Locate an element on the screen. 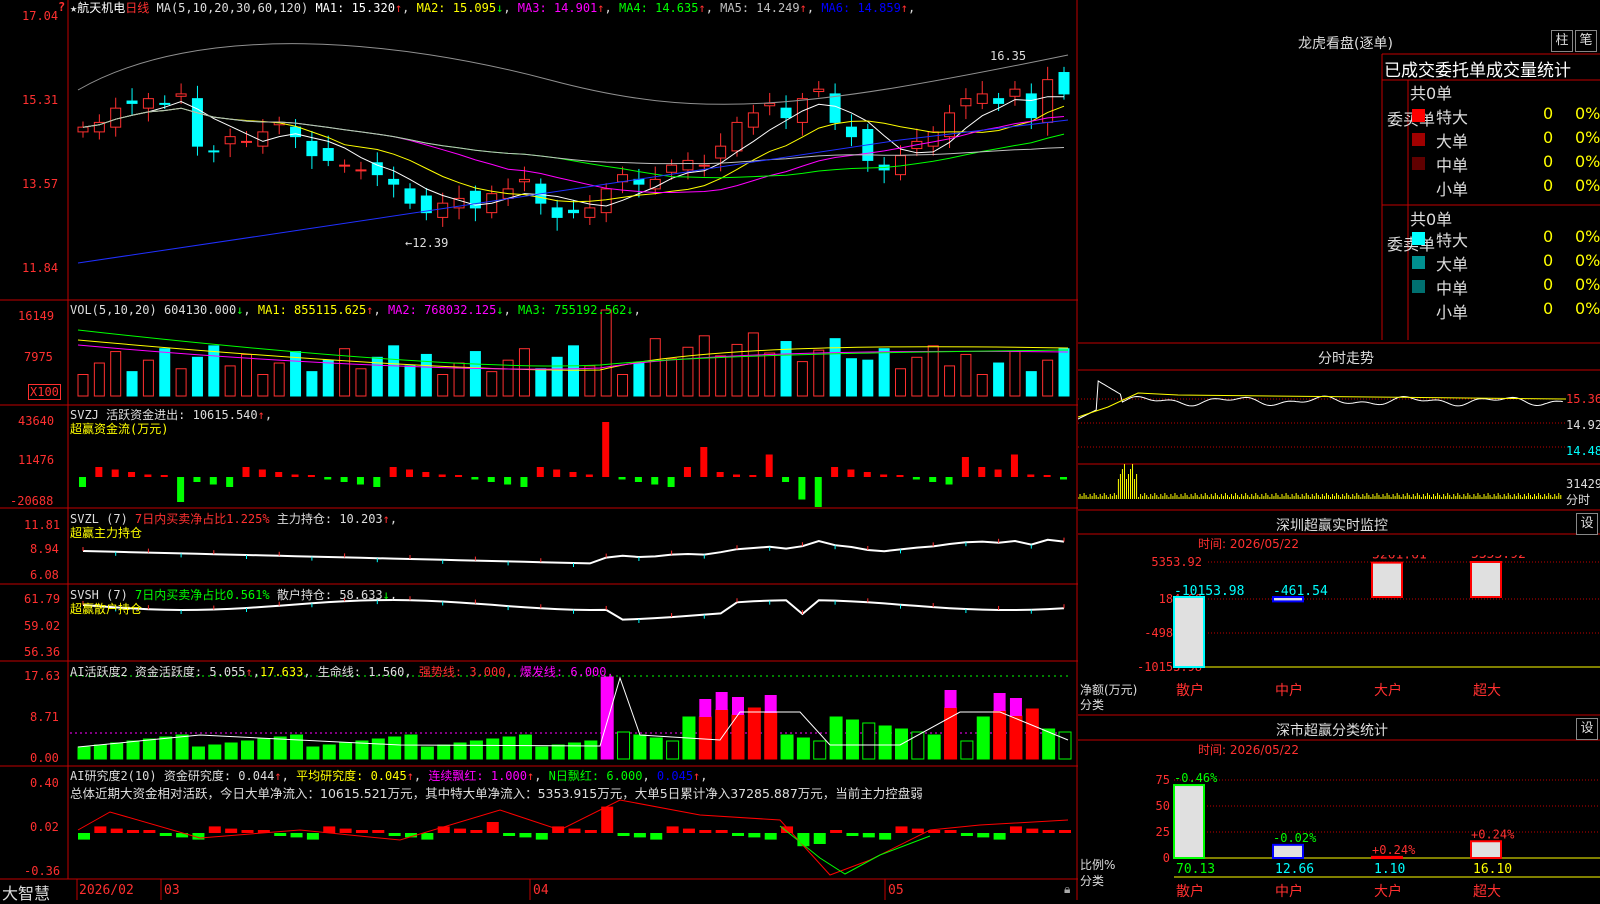 The height and width of the screenshot is (904, 1600). order-size-label: 特大 is located at coordinates (1452, 240).